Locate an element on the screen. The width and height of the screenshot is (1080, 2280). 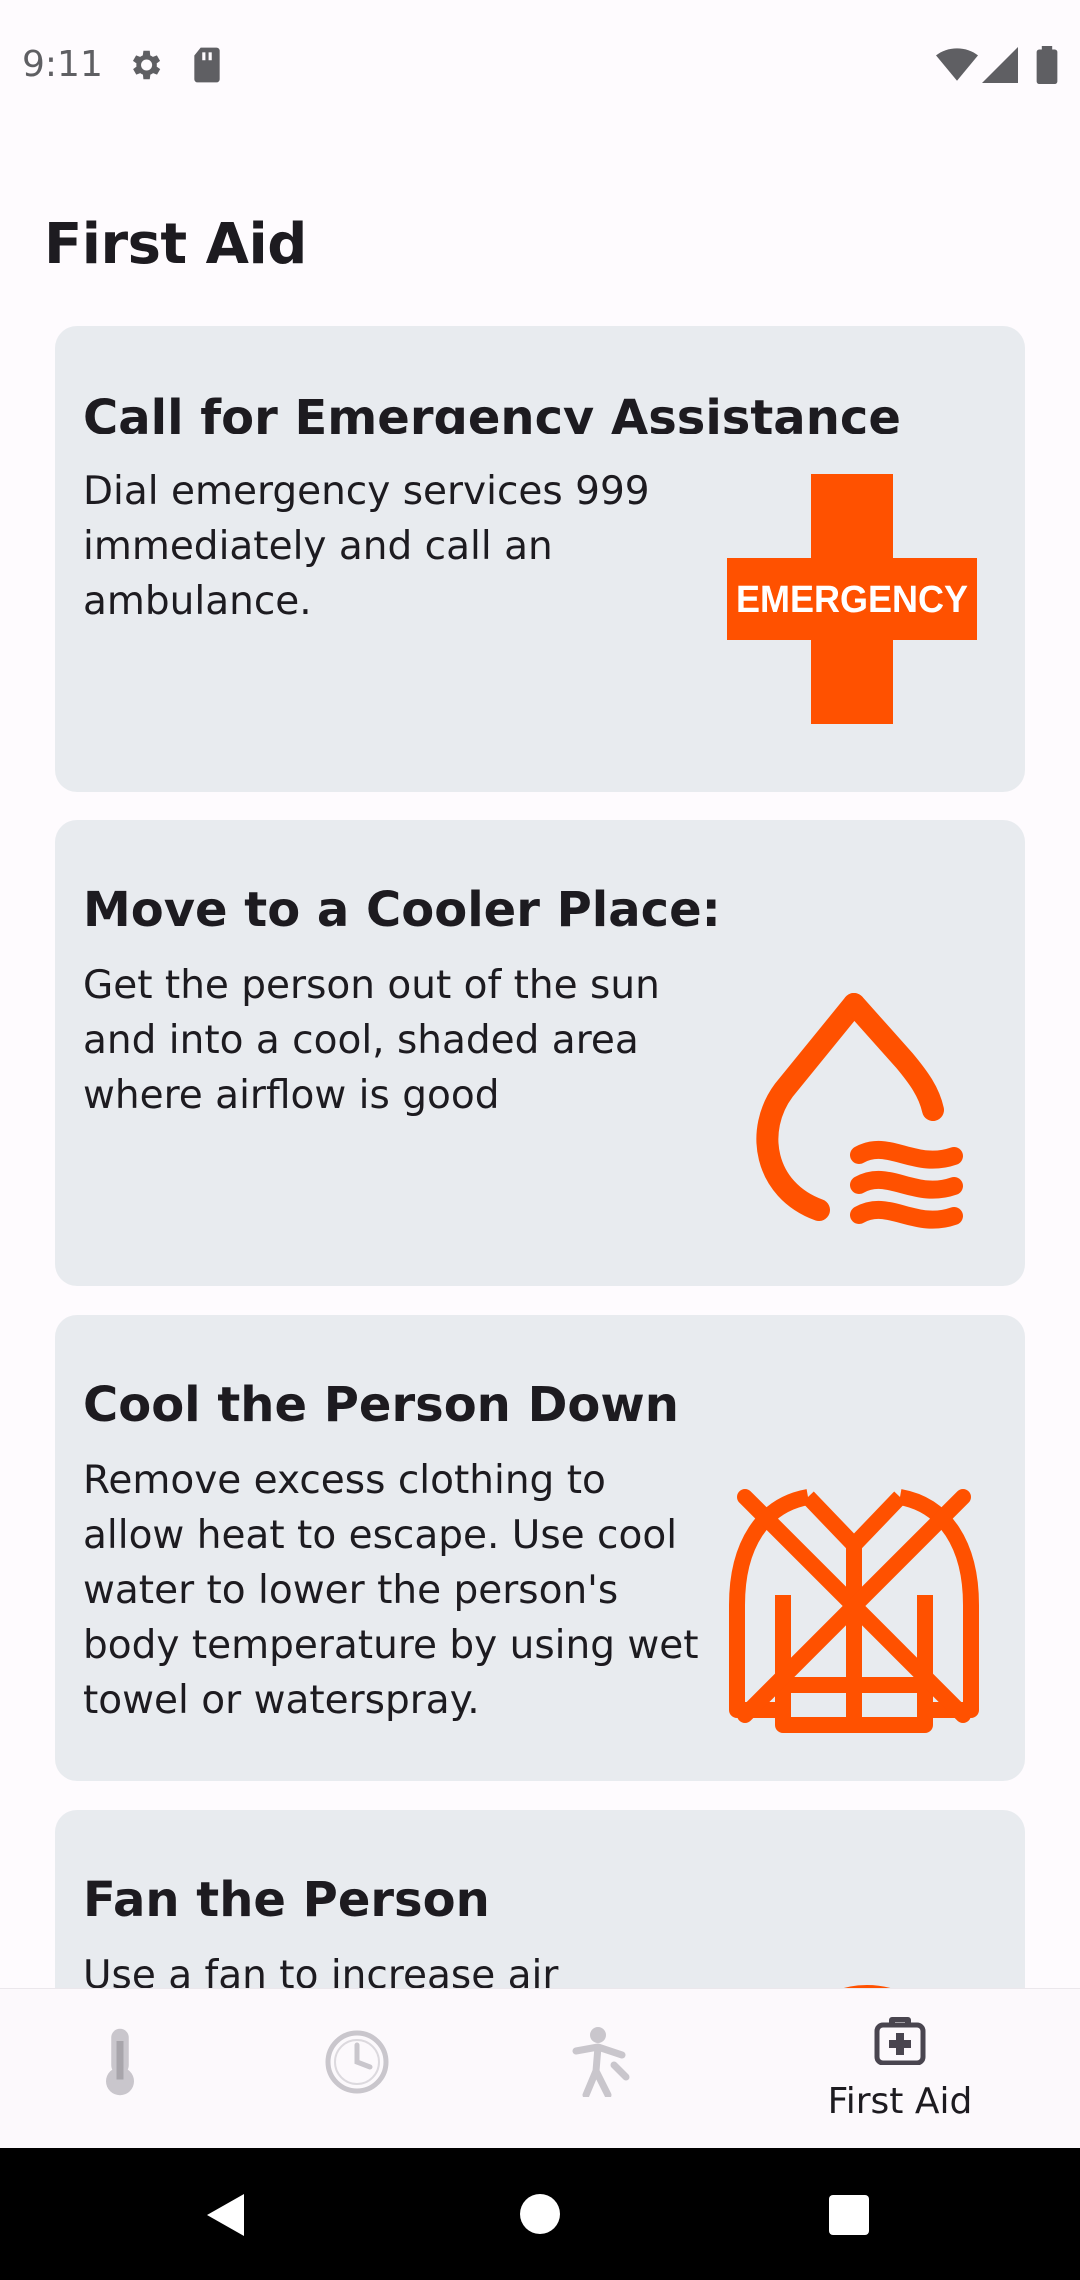
bottom-nav: First Aid is located at coordinates (540, 2068).